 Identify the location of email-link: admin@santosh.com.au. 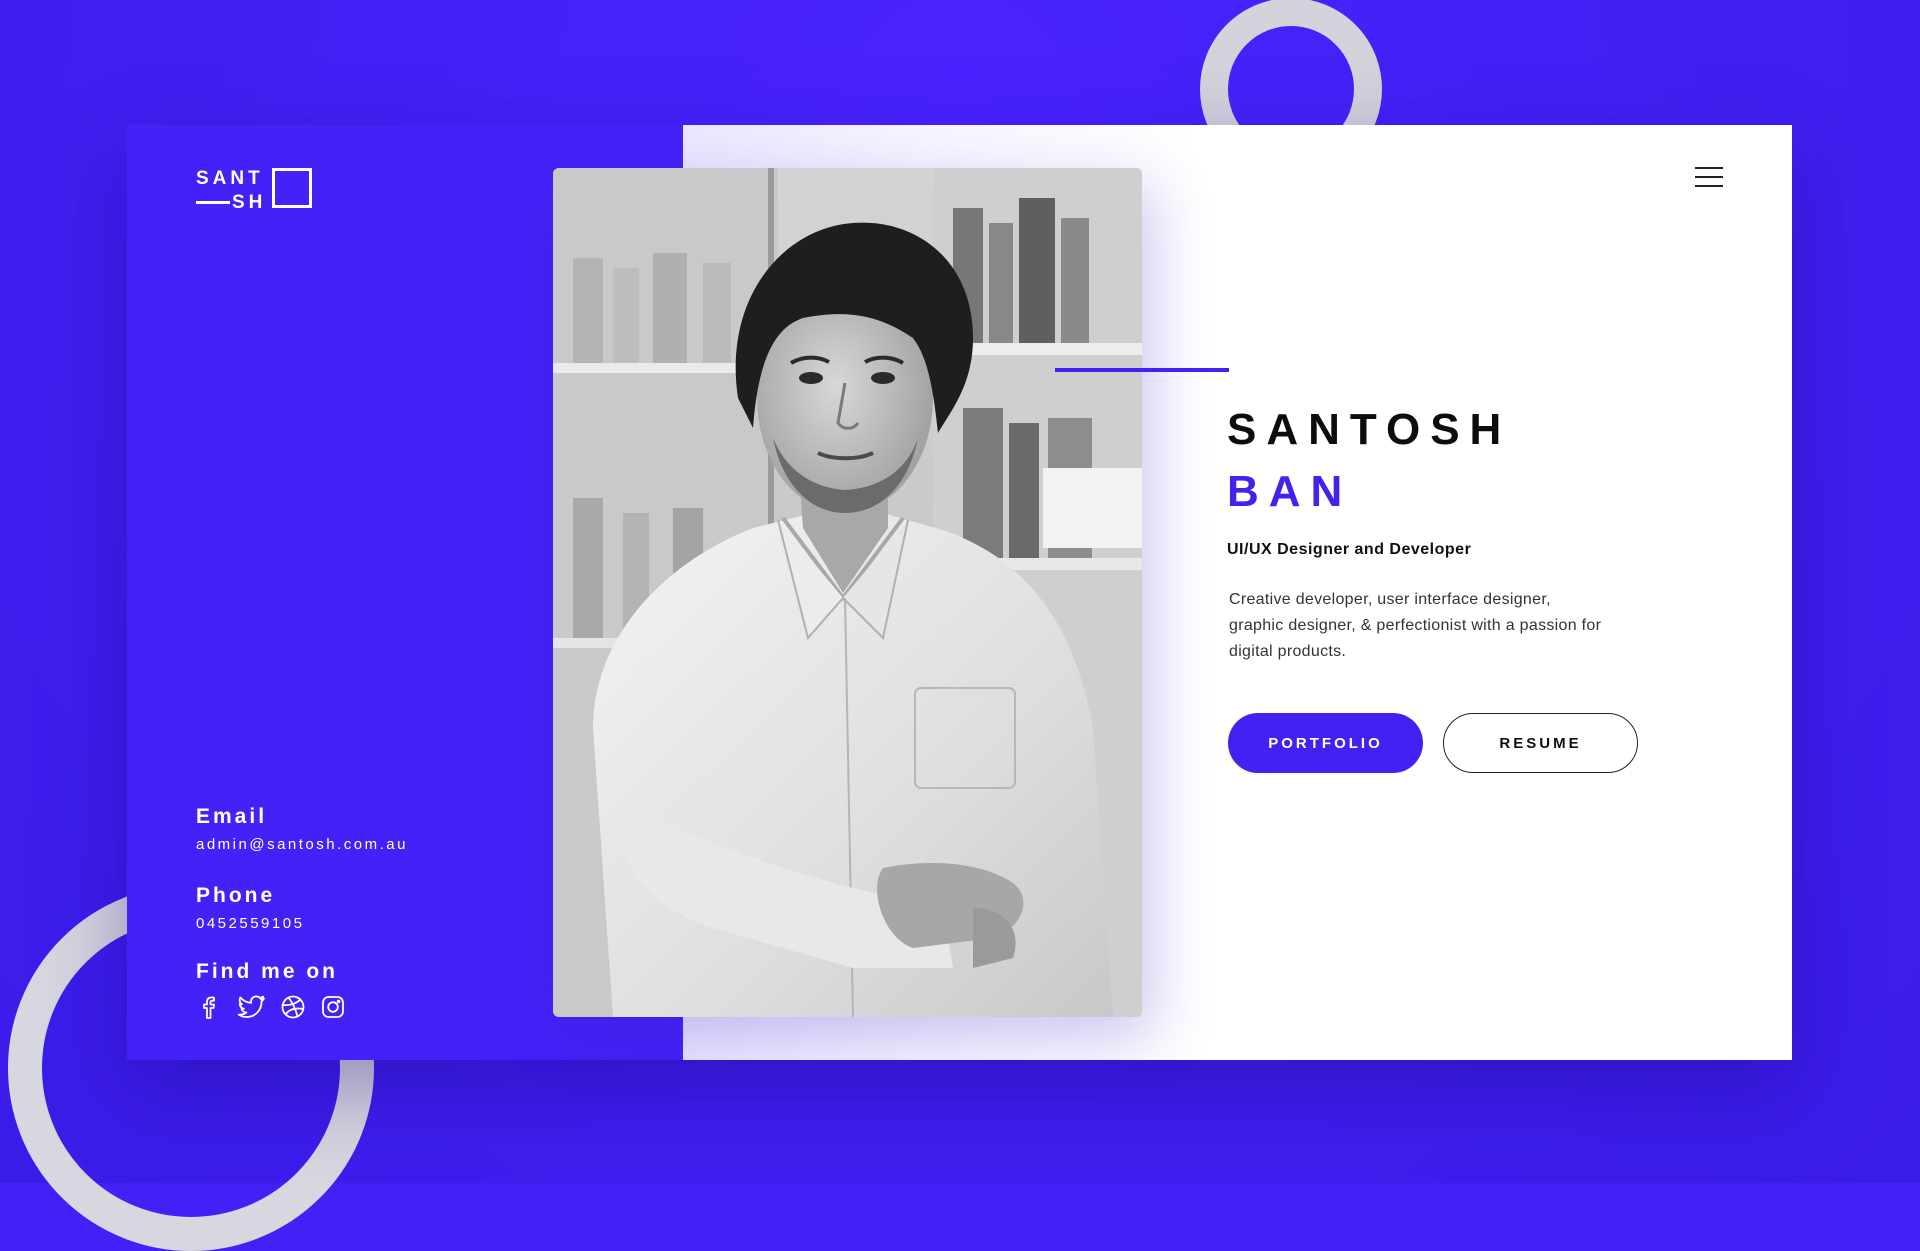
(302, 844).